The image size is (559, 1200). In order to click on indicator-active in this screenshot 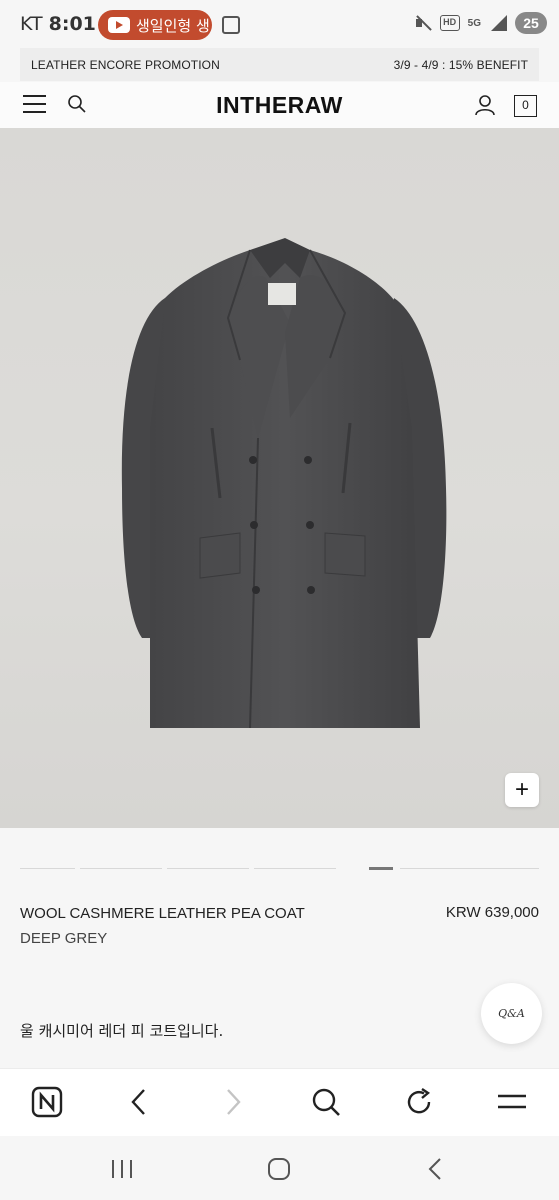, I will do `click(381, 868)`.